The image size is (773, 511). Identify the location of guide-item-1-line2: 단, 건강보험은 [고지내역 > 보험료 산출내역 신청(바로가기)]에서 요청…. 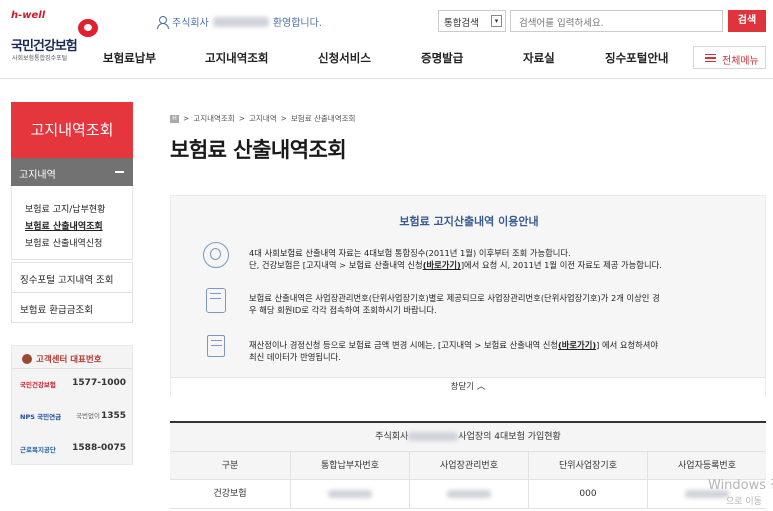
(499, 265).